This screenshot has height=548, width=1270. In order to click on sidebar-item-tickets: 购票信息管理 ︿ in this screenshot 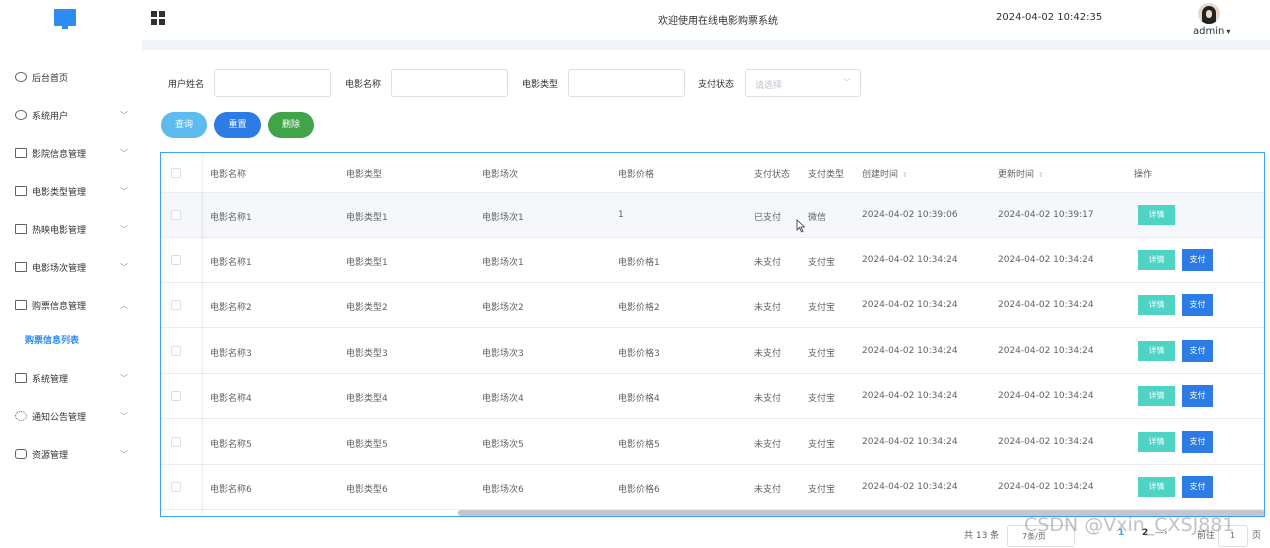, I will do `click(71, 305)`.